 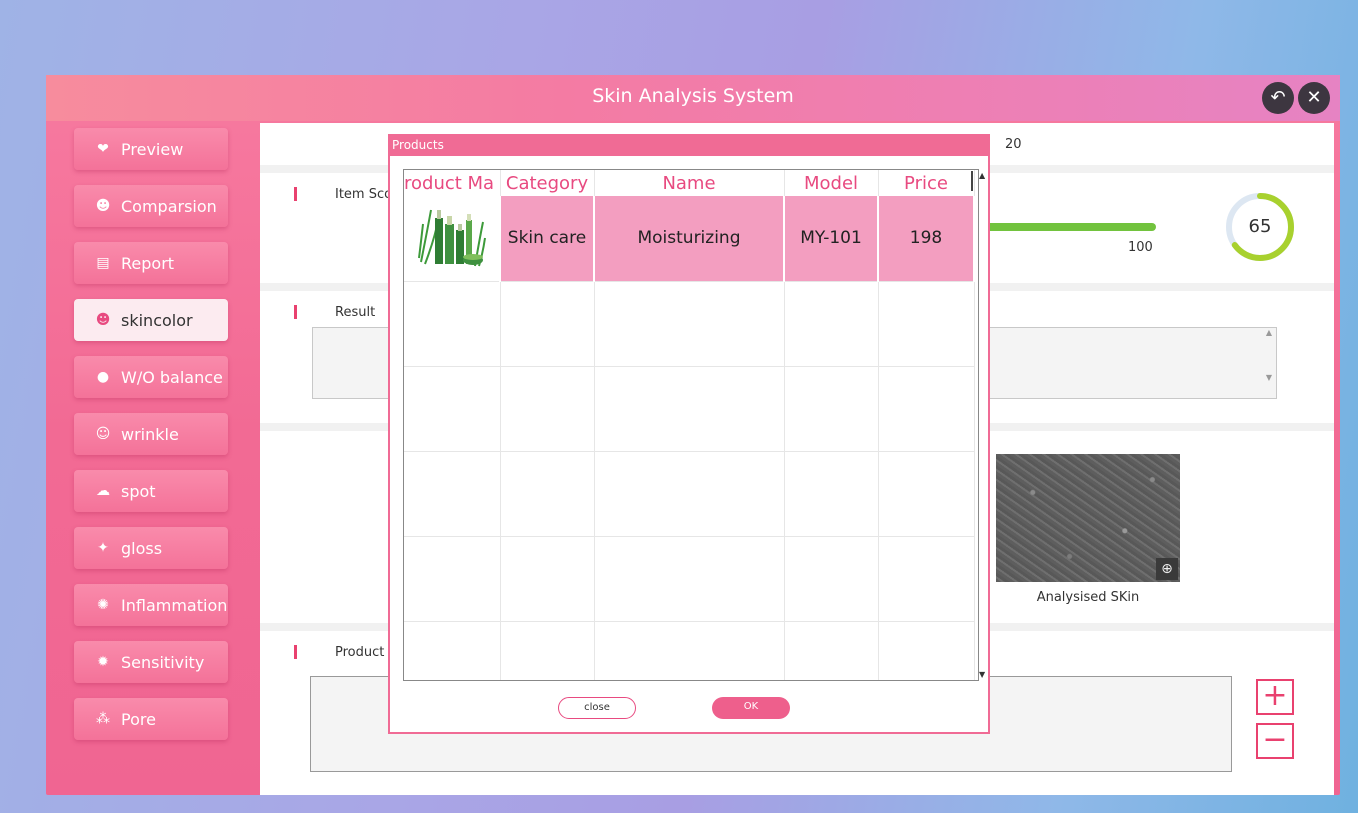 I want to click on column-header-model: Model, so click(x=831, y=183).